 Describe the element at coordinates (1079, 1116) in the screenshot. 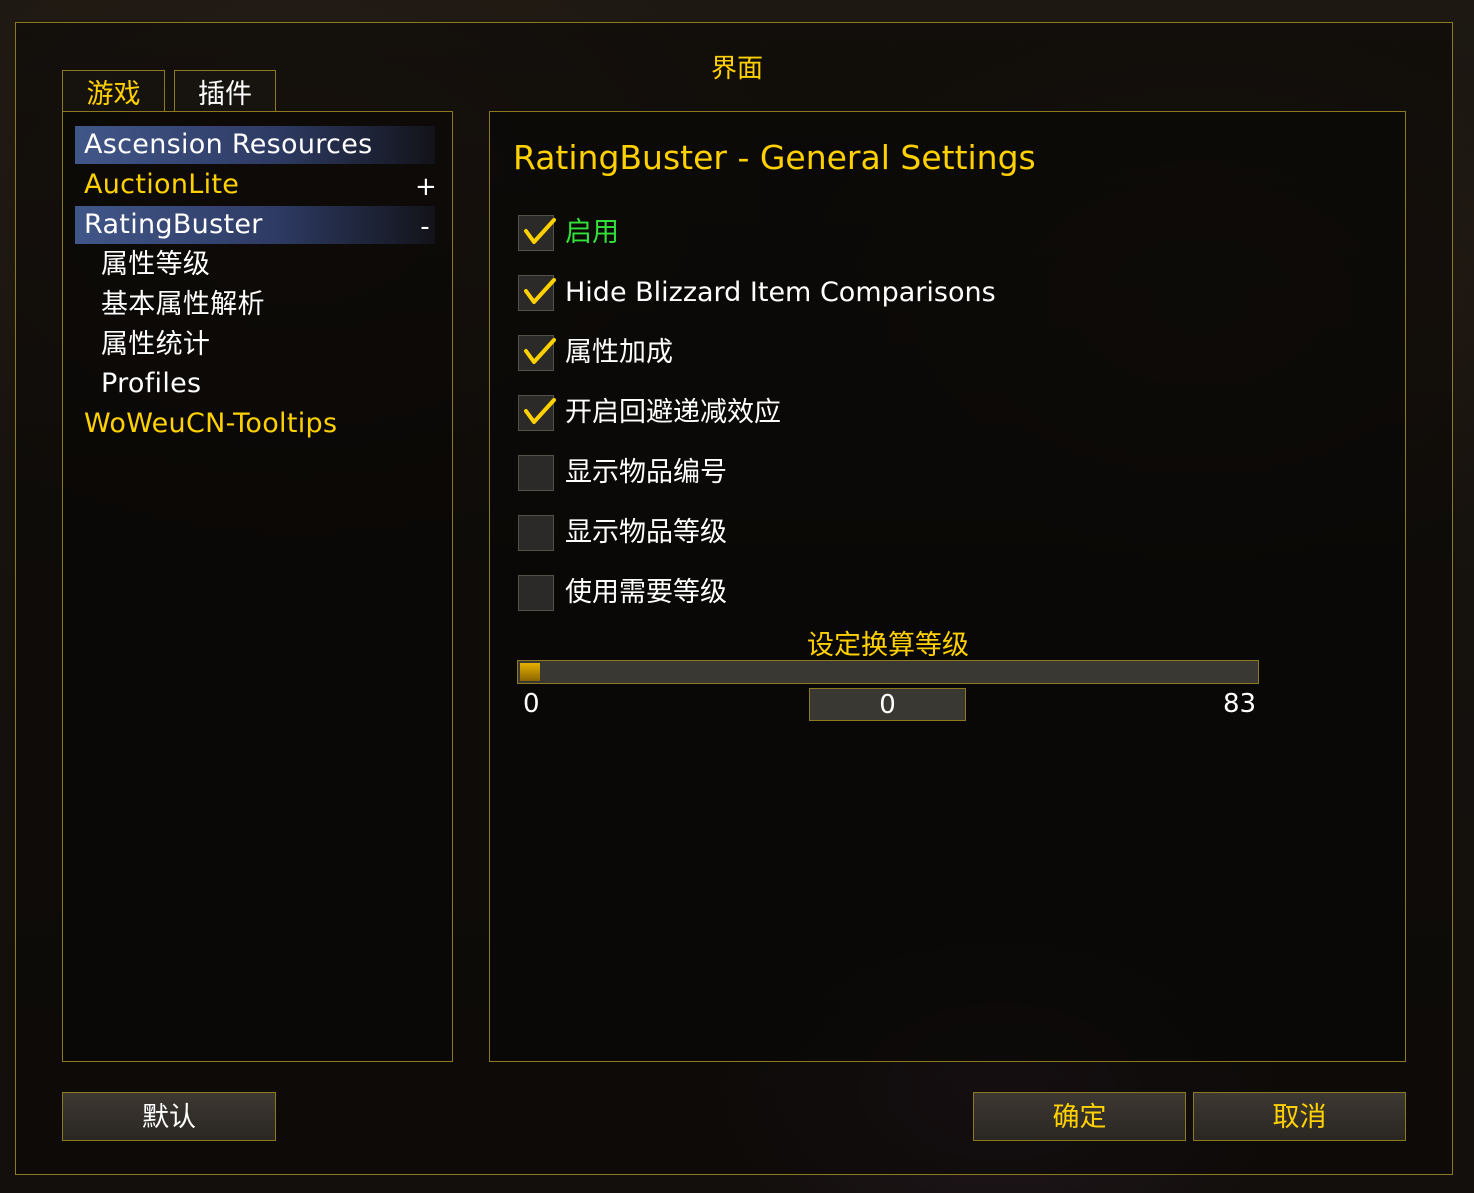

I see `ok-button: 确定` at that location.